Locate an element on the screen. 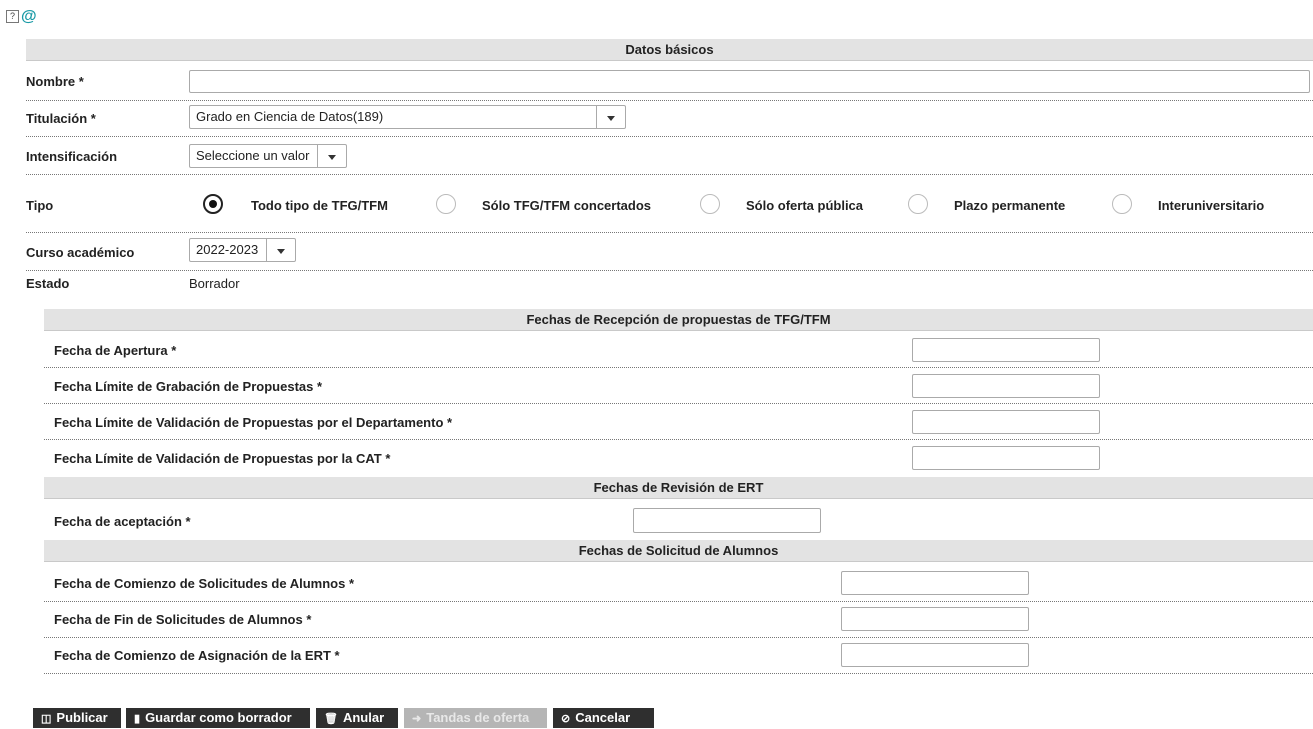 The width and height of the screenshot is (1313, 729). titulacion-label: Titulación * is located at coordinates (61, 118).